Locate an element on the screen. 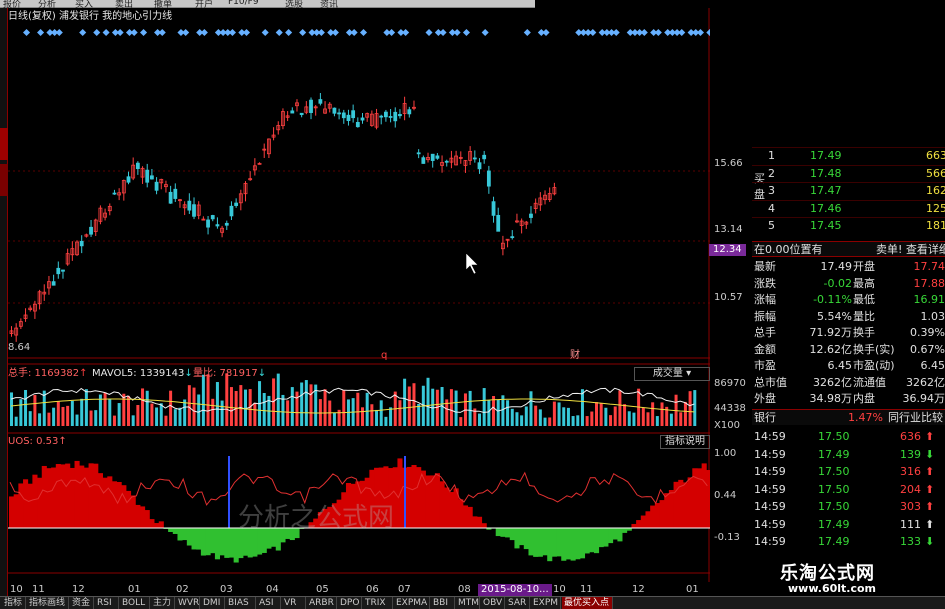 The image size is (945, 609). indicator-tab: TRIX is located at coordinates (378, 603).